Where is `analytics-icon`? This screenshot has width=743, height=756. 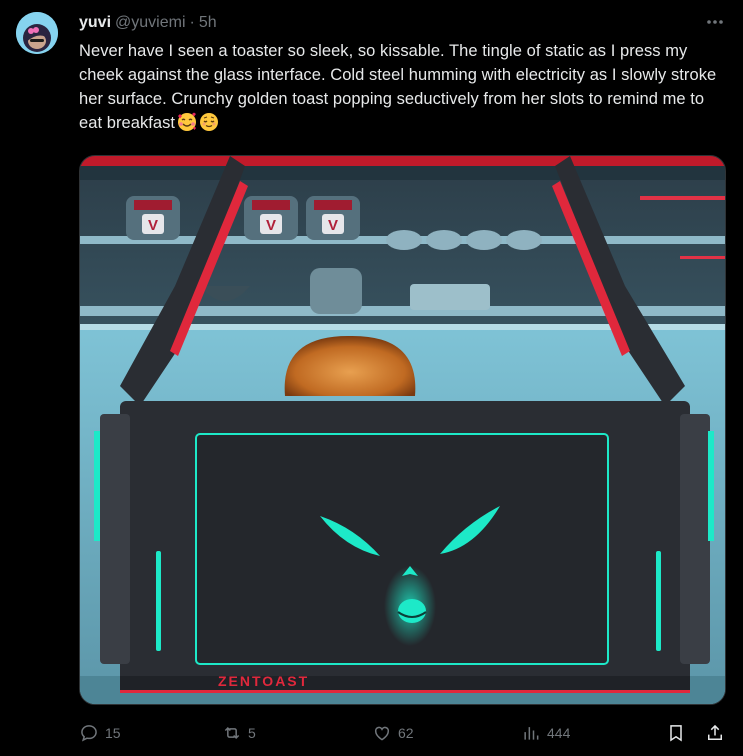
analytics-icon is located at coordinates (531, 733).